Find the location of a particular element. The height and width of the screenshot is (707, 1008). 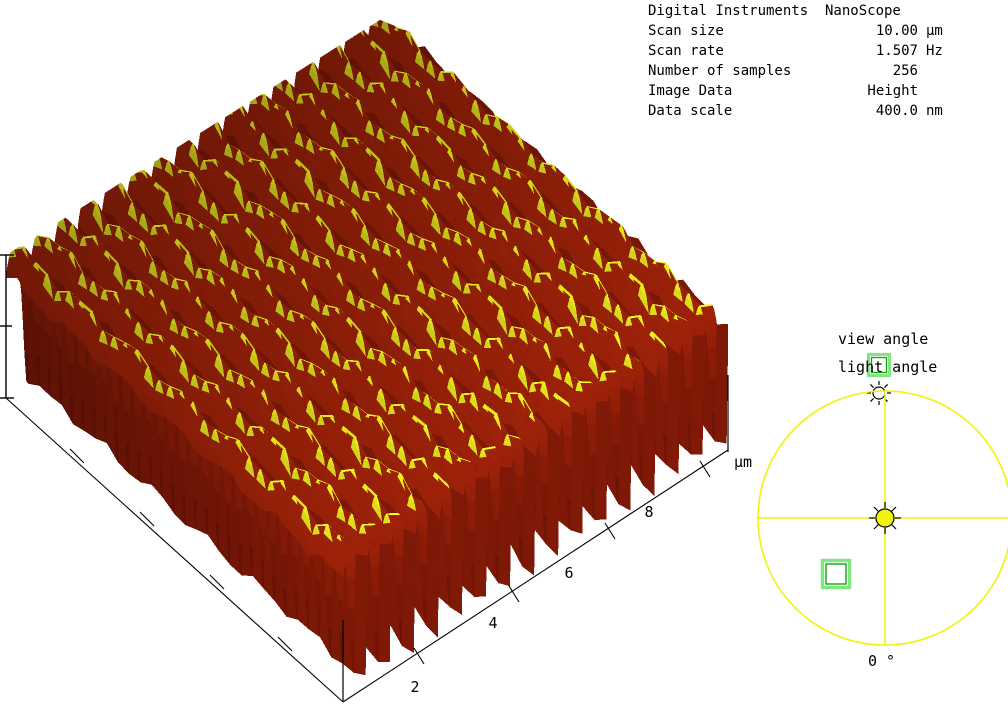

view-angle-legend-row: view angle is located at coordinates (861, 351).